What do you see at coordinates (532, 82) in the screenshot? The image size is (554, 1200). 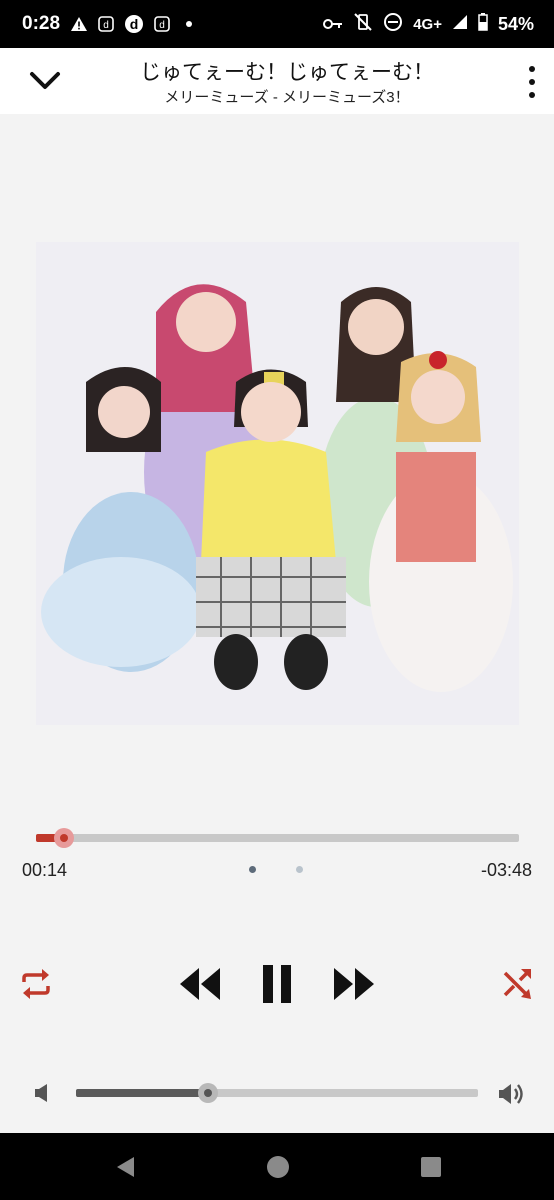 I see `more-options-icon` at bounding box center [532, 82].